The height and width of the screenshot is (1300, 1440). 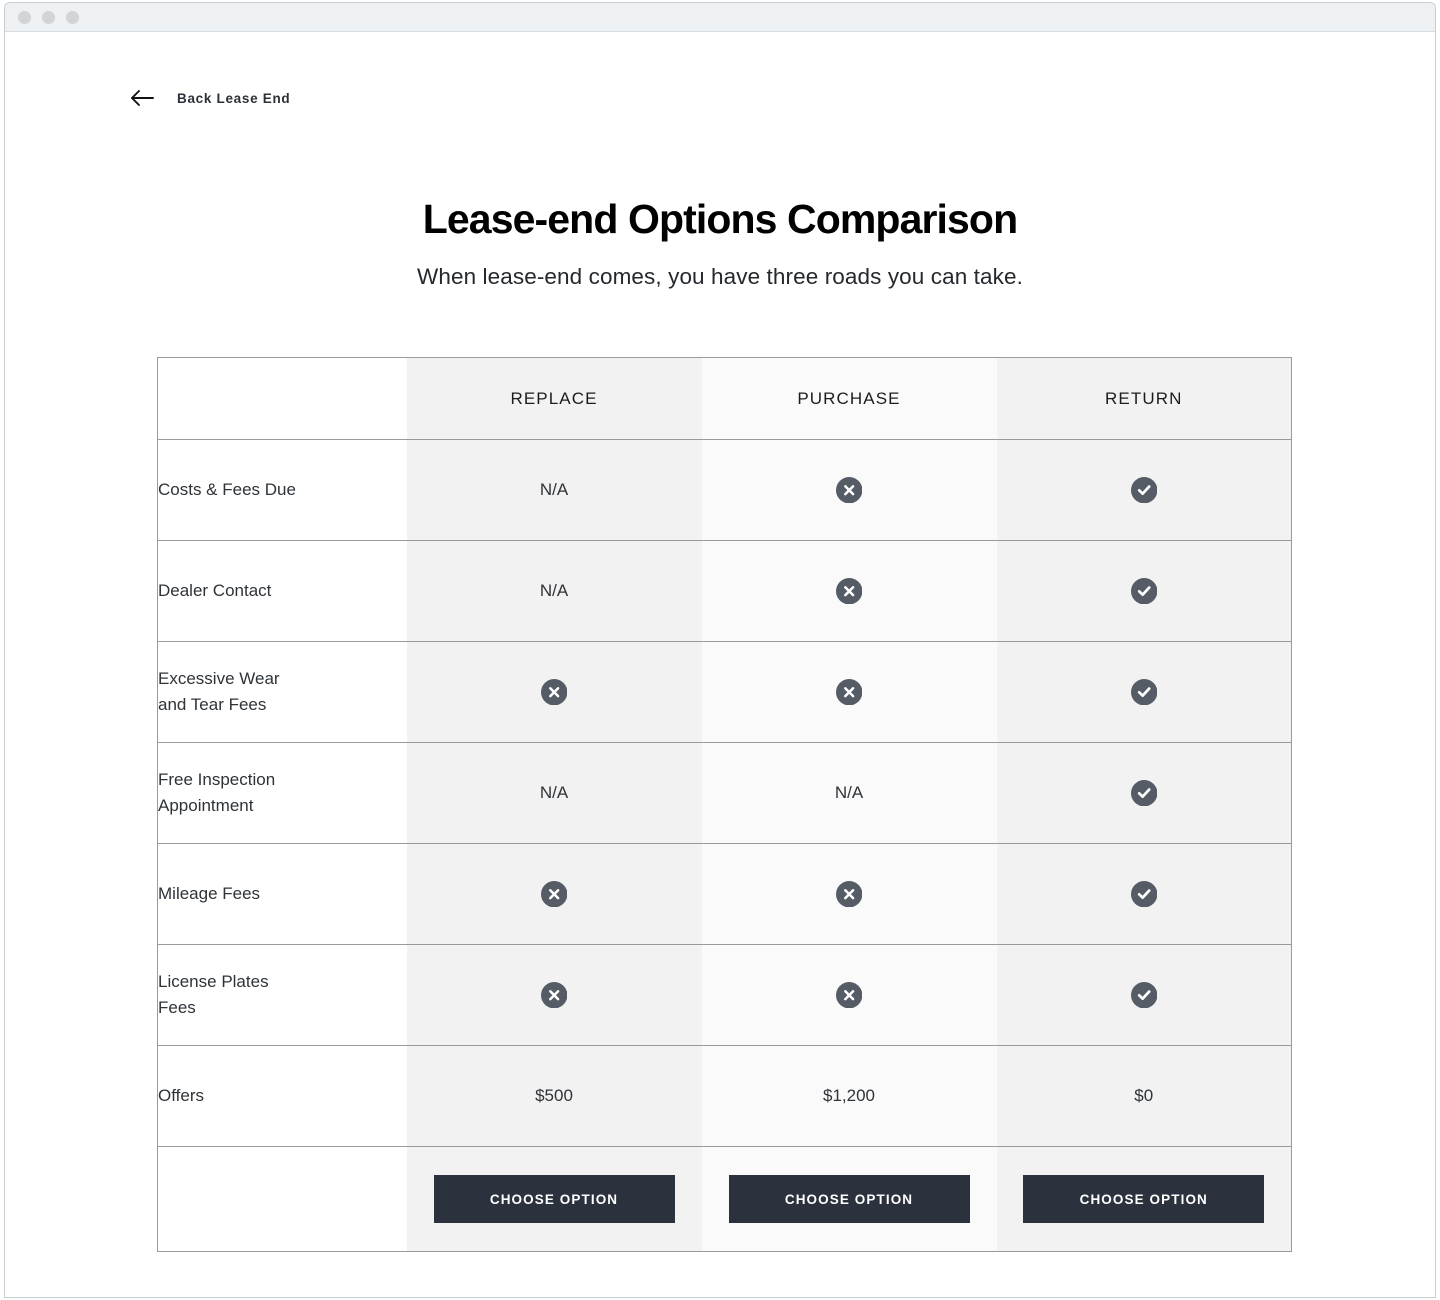 I want to click on cell-replace-value: $500, so click(x=554, y=1096).